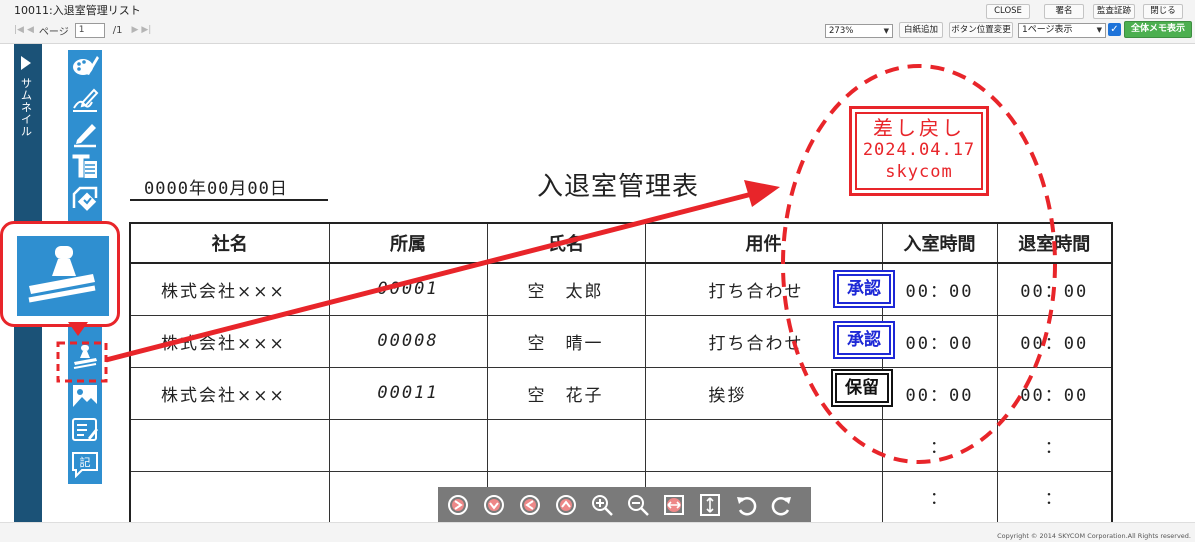 This screenshot has height=542, width=1195. Describe the element at coordinates (216, 189) in the screenshot. I see `document-date: 0000年00月00日` at that location.